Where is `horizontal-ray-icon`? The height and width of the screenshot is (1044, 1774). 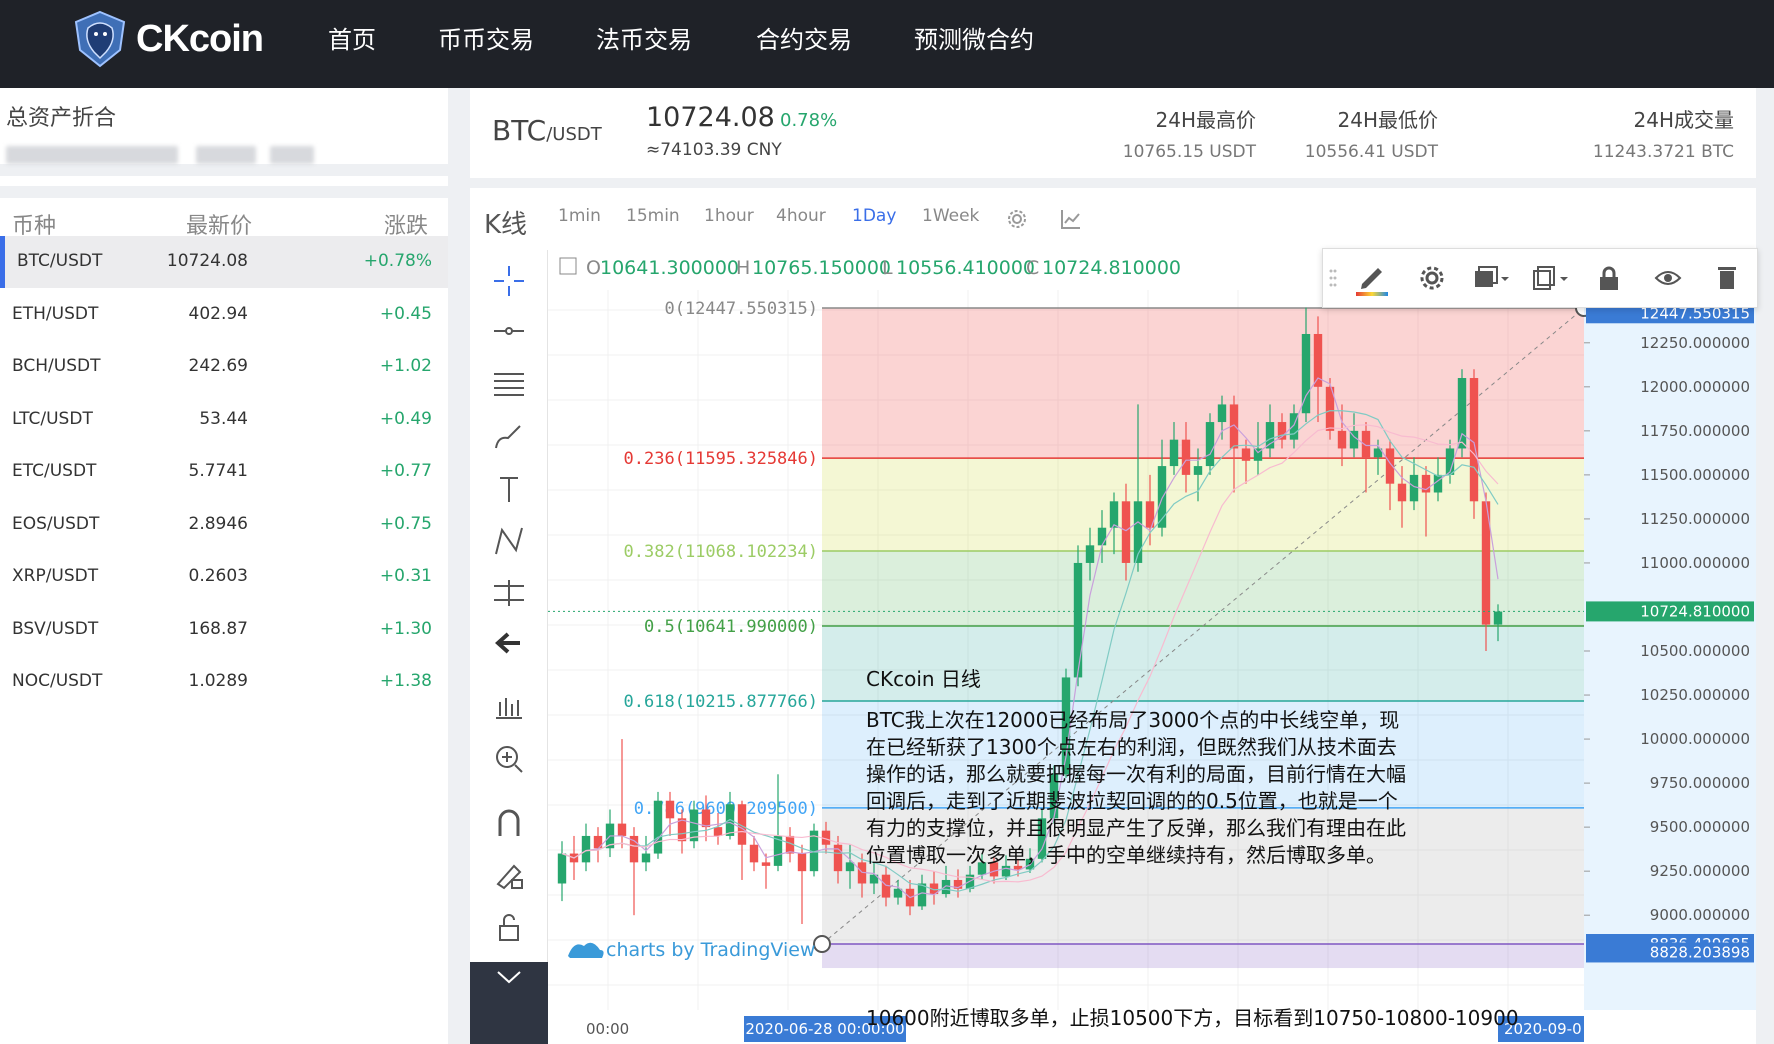 horizontal-ray-icon is located at coordinates (509, 331).